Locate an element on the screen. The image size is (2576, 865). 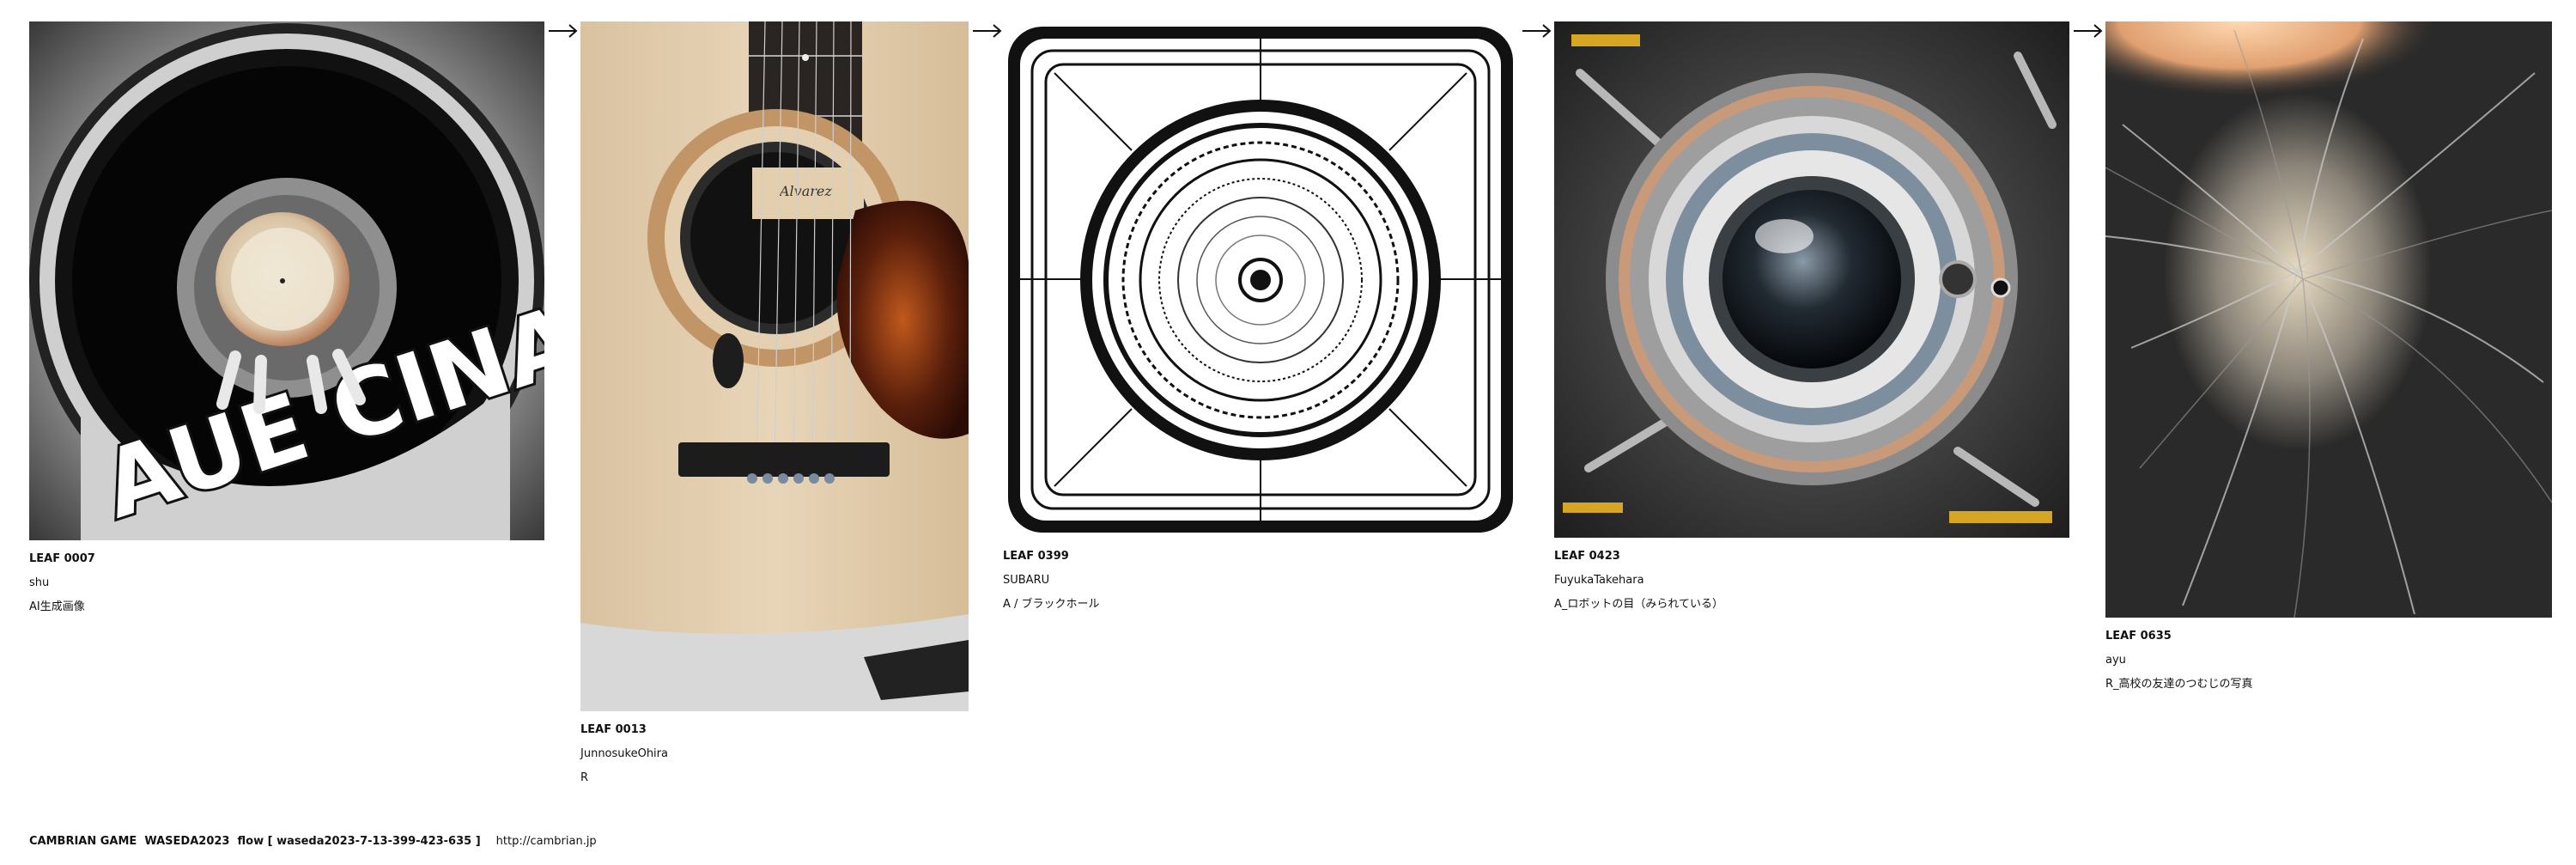
leaf-card-0013: Alvarez LEAF 0013 JunnosukeOhira R is located at coordinates (775, 405).